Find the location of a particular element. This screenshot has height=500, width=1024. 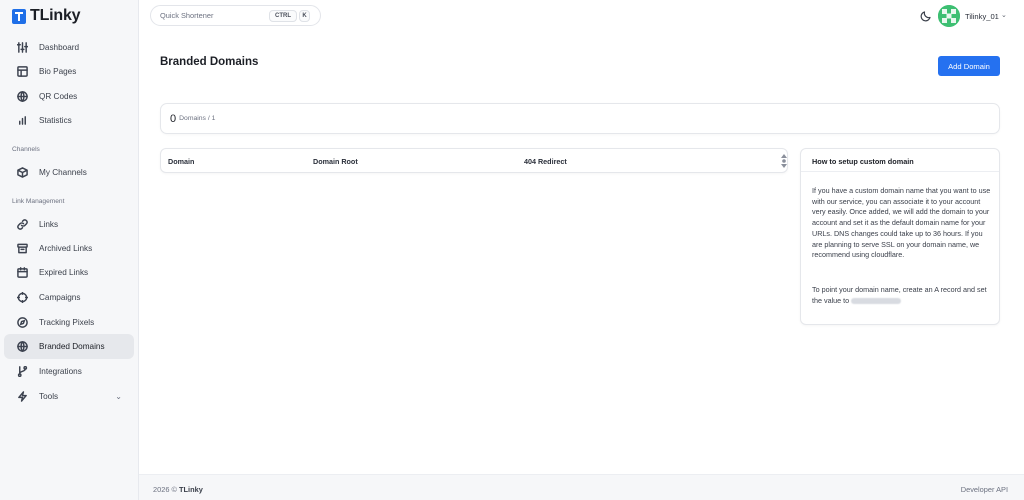

sidebar-item-archived-links: Archived Links is located at coordinates (69, 248).